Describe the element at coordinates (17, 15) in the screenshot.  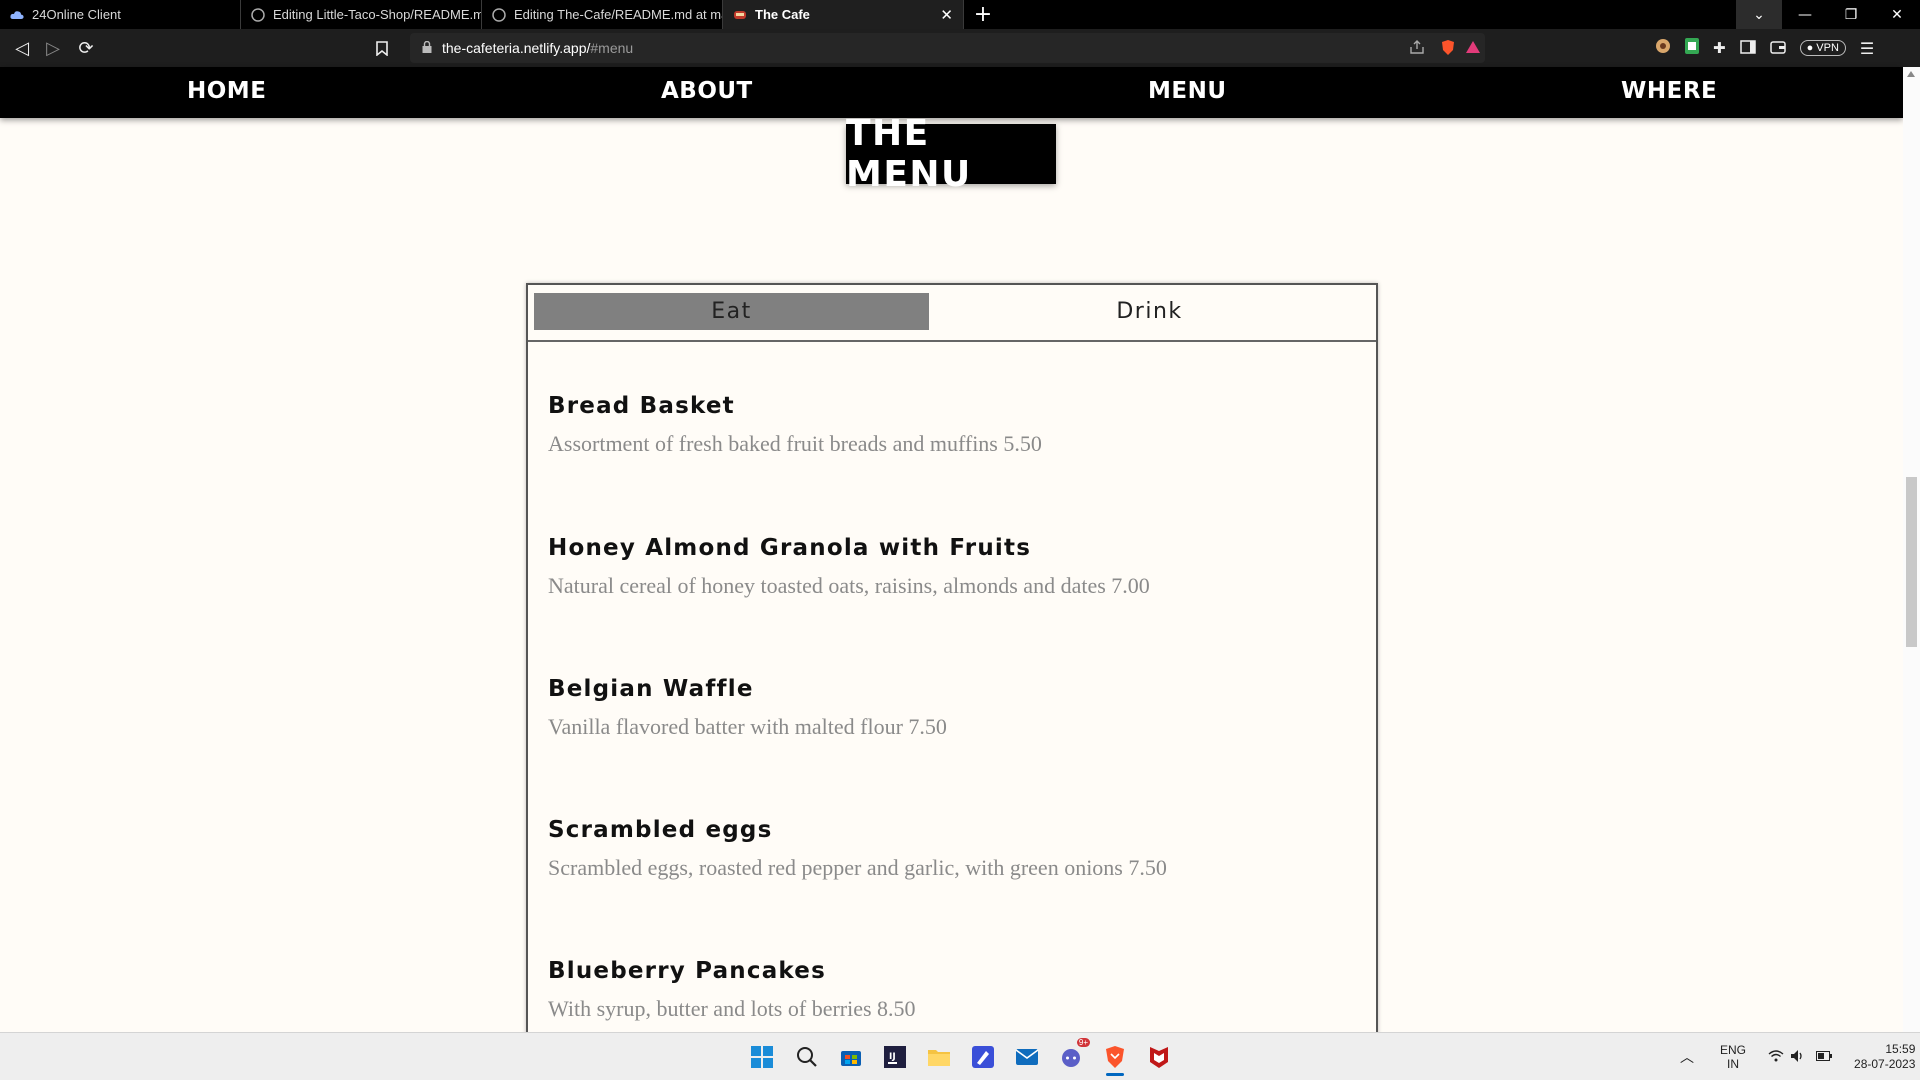
I see `cloud-icon` at that location.